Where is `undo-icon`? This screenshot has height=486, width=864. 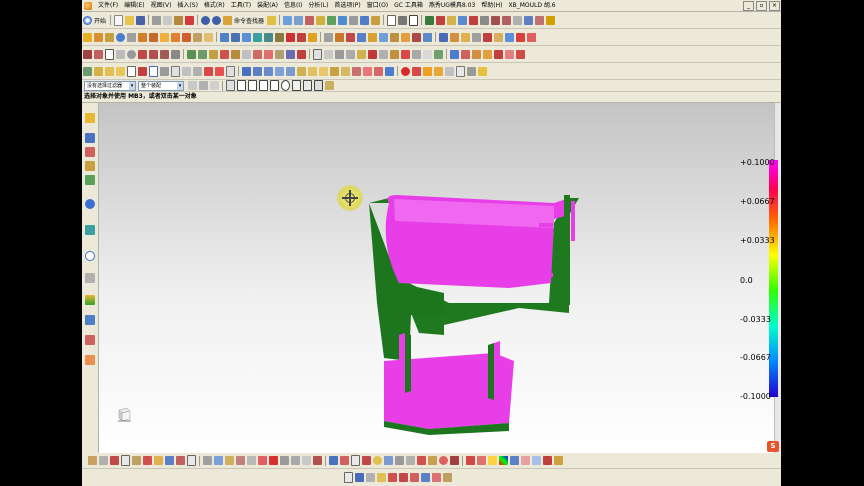 undo-icon is located at coordinates (206, 20).